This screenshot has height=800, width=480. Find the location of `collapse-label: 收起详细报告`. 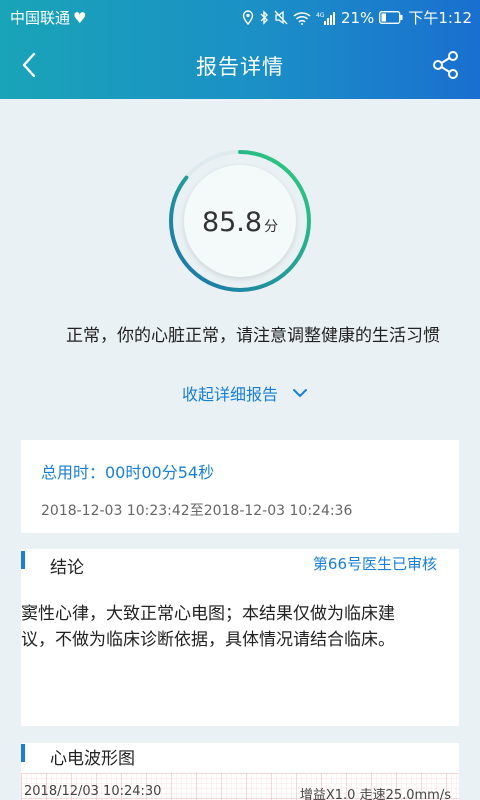

collapse-label: 收起详细报告 is located at coordinates (229, 394).